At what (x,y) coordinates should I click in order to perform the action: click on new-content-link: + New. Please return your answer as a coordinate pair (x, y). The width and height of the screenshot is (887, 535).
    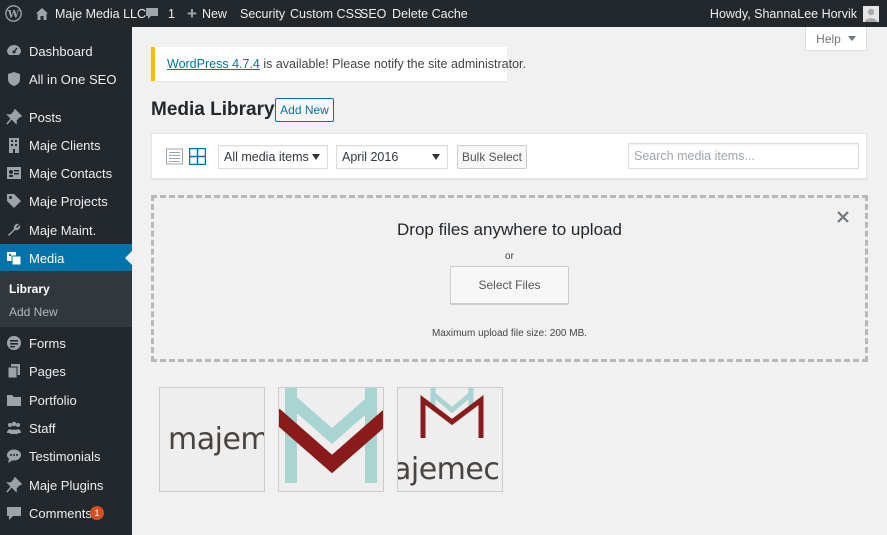
    Looking at the image, I should click on (207, 13).